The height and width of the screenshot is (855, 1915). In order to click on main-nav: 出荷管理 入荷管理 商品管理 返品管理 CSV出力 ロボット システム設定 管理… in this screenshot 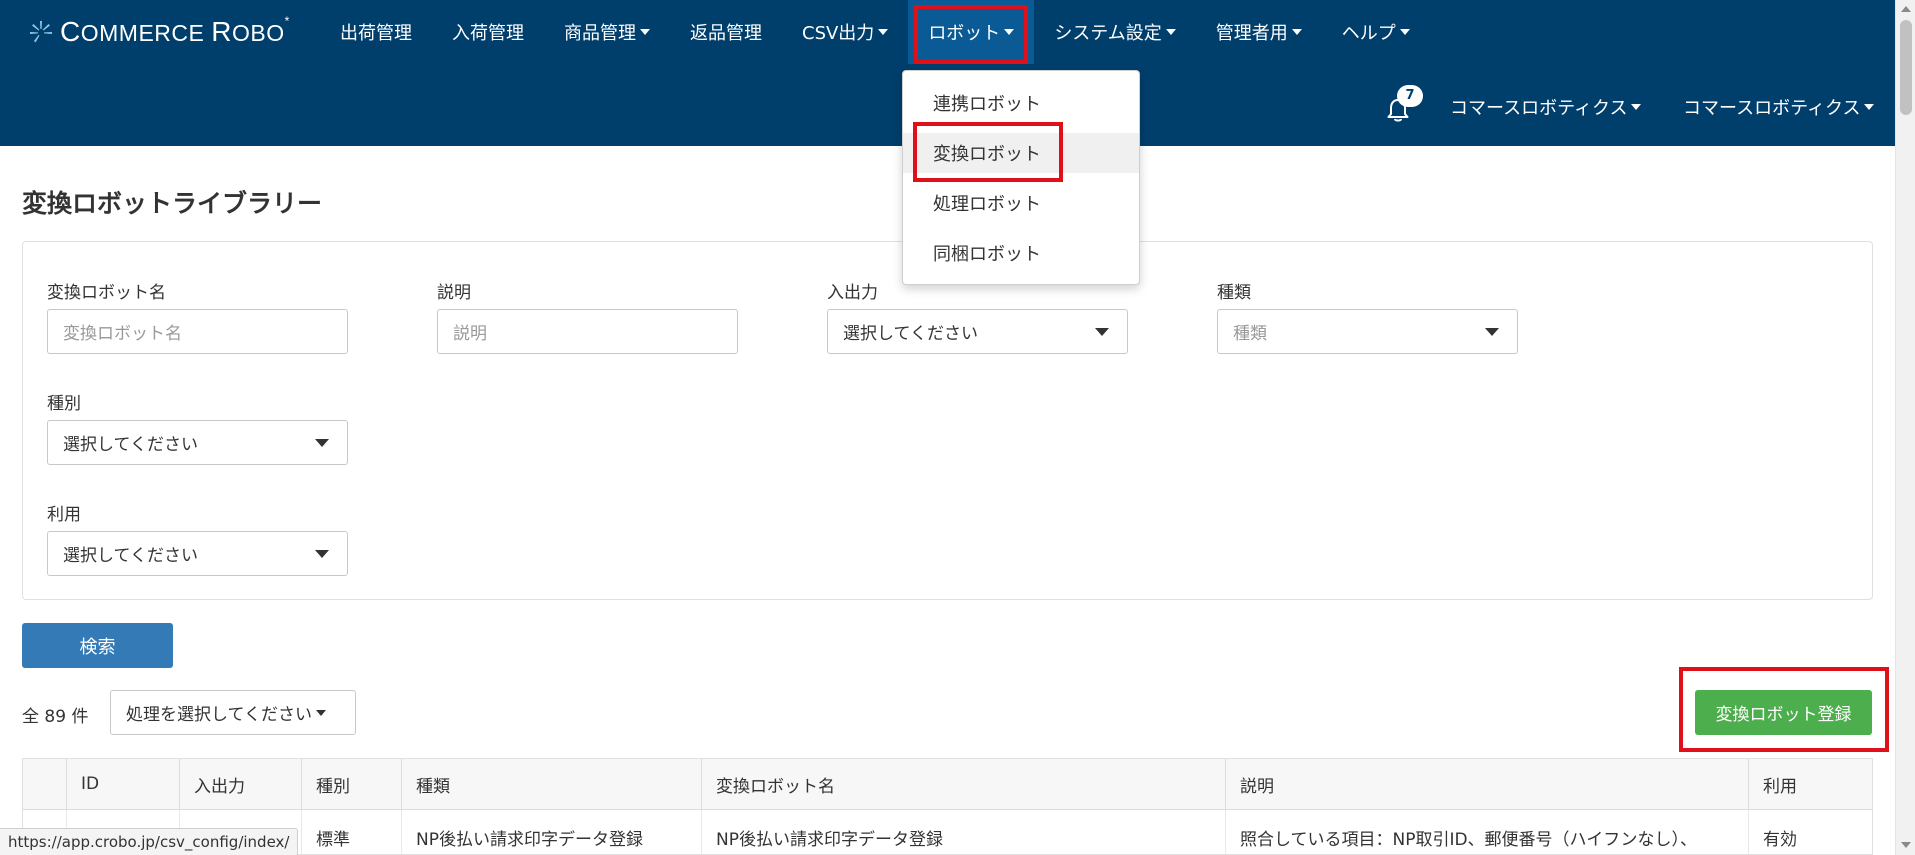, I will do `click(875, 32)`.